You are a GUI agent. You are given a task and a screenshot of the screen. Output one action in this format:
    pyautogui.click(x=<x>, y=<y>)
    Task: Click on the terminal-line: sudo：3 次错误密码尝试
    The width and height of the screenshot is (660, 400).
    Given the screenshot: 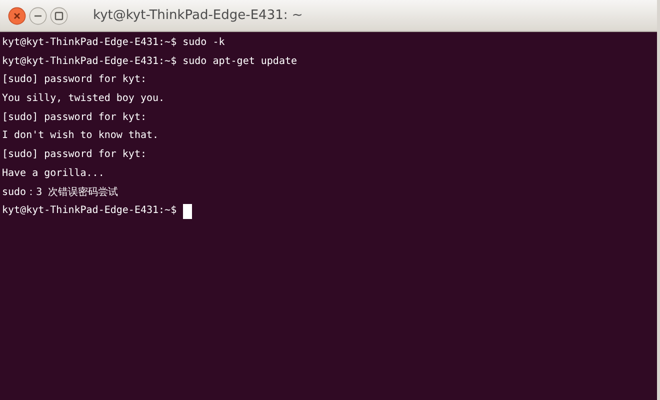 What is the action you would take?
    pyautogui.click(x=60, y=193)
    